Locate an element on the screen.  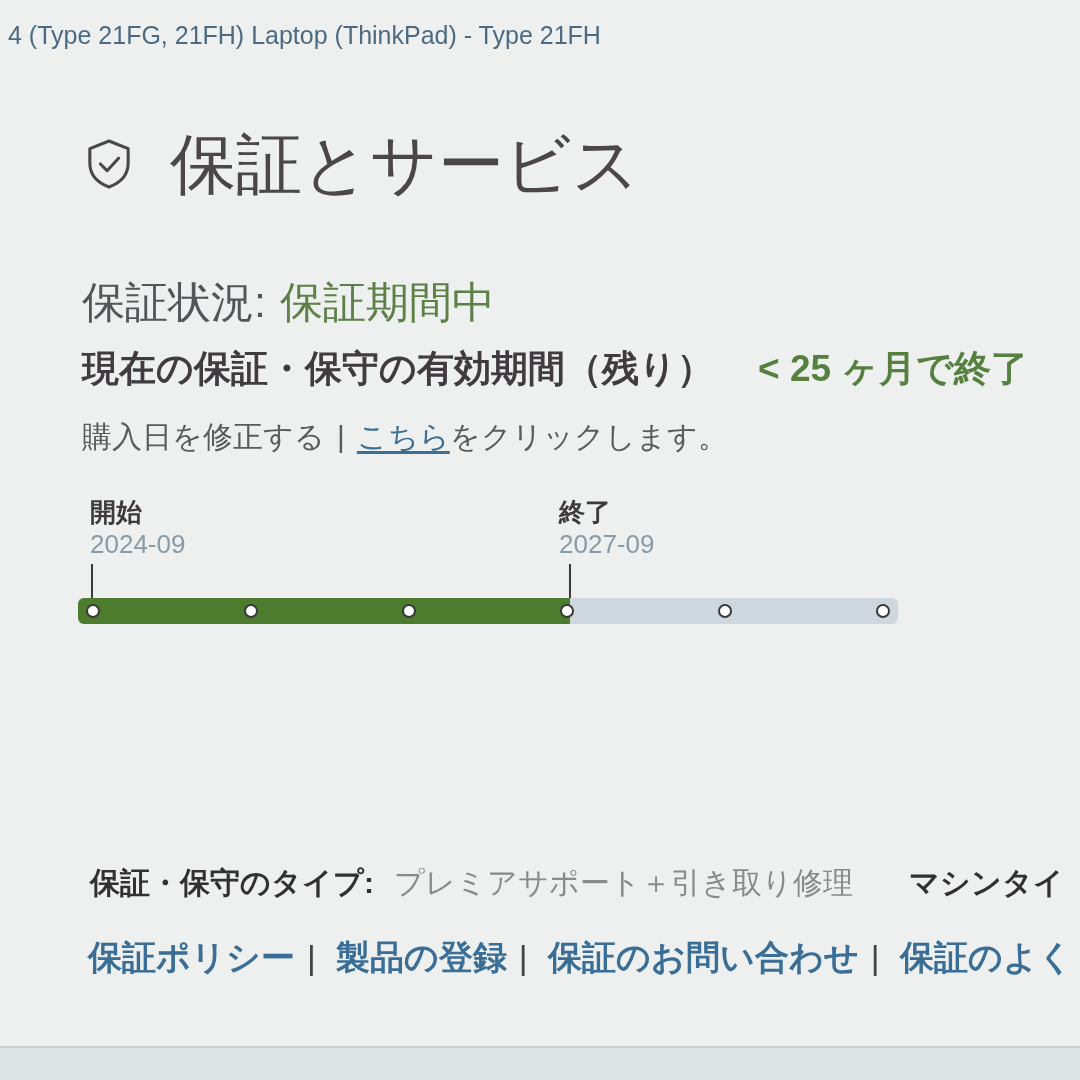
end-date: 2027-09 is located at coordinates (607, 544).